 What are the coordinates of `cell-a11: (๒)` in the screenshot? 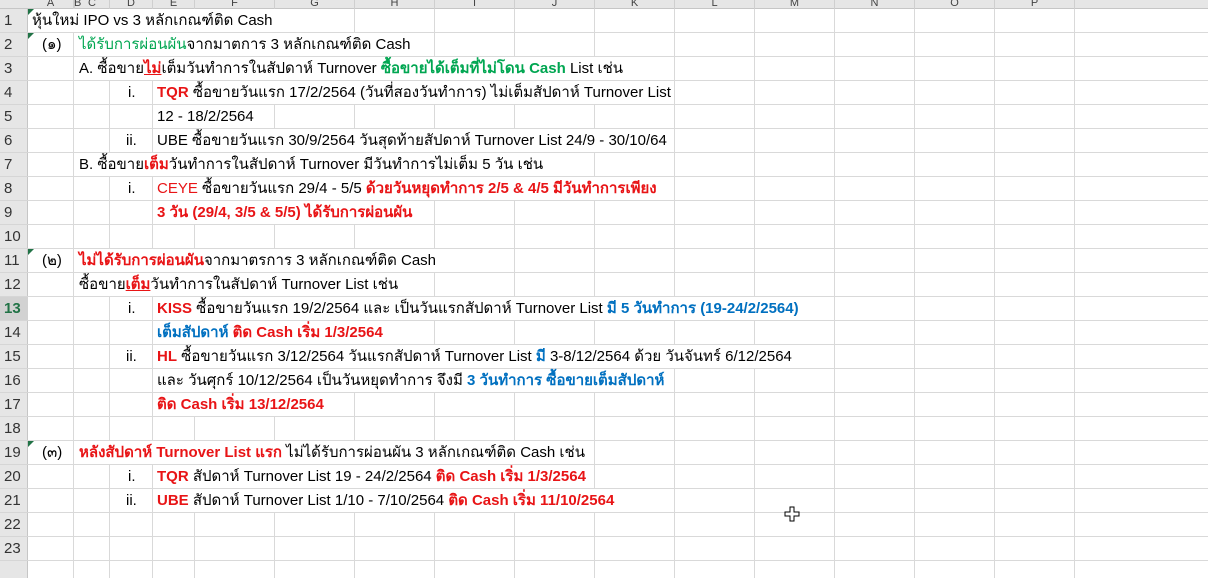 It's located at (52, 261).